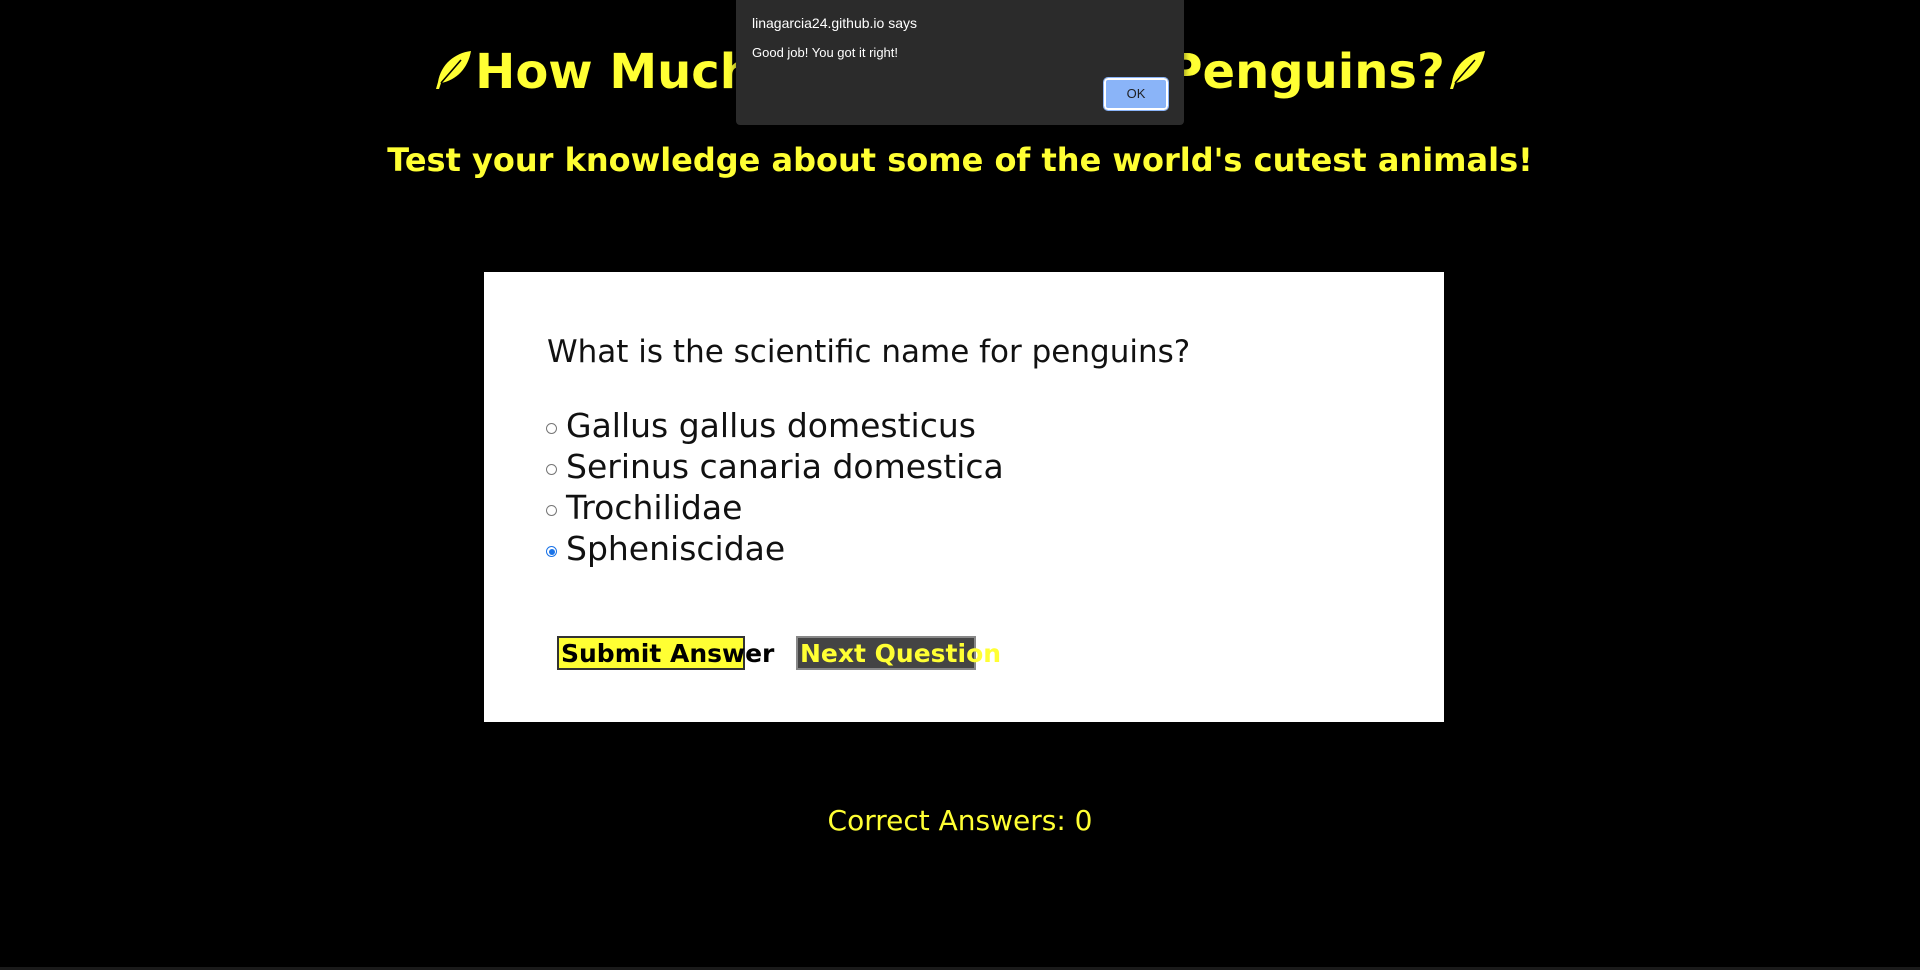 The image size is (1920, 970). I want to click on answer-option-label: Trochilidae, so click(654, 507).